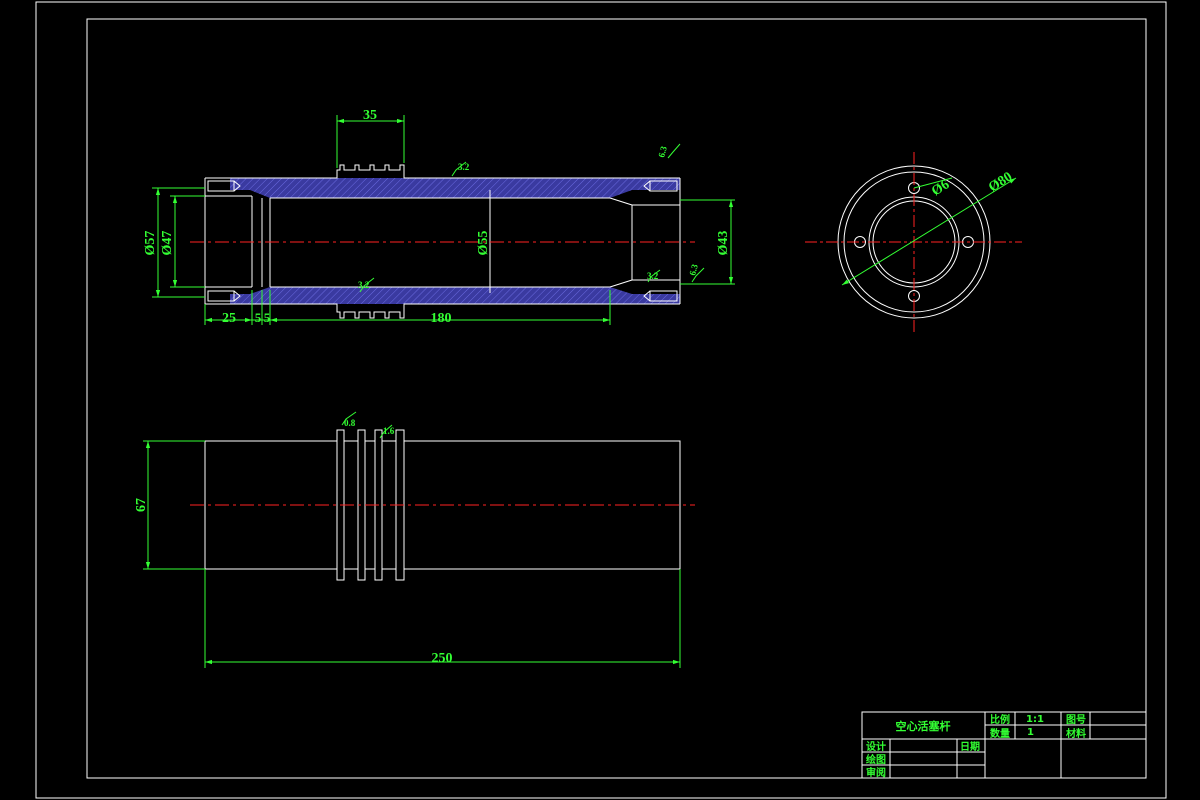 This screenshot has height=800, width=1200. I want to click on title-block-scale-value: 1:1, so click(1035, 719).